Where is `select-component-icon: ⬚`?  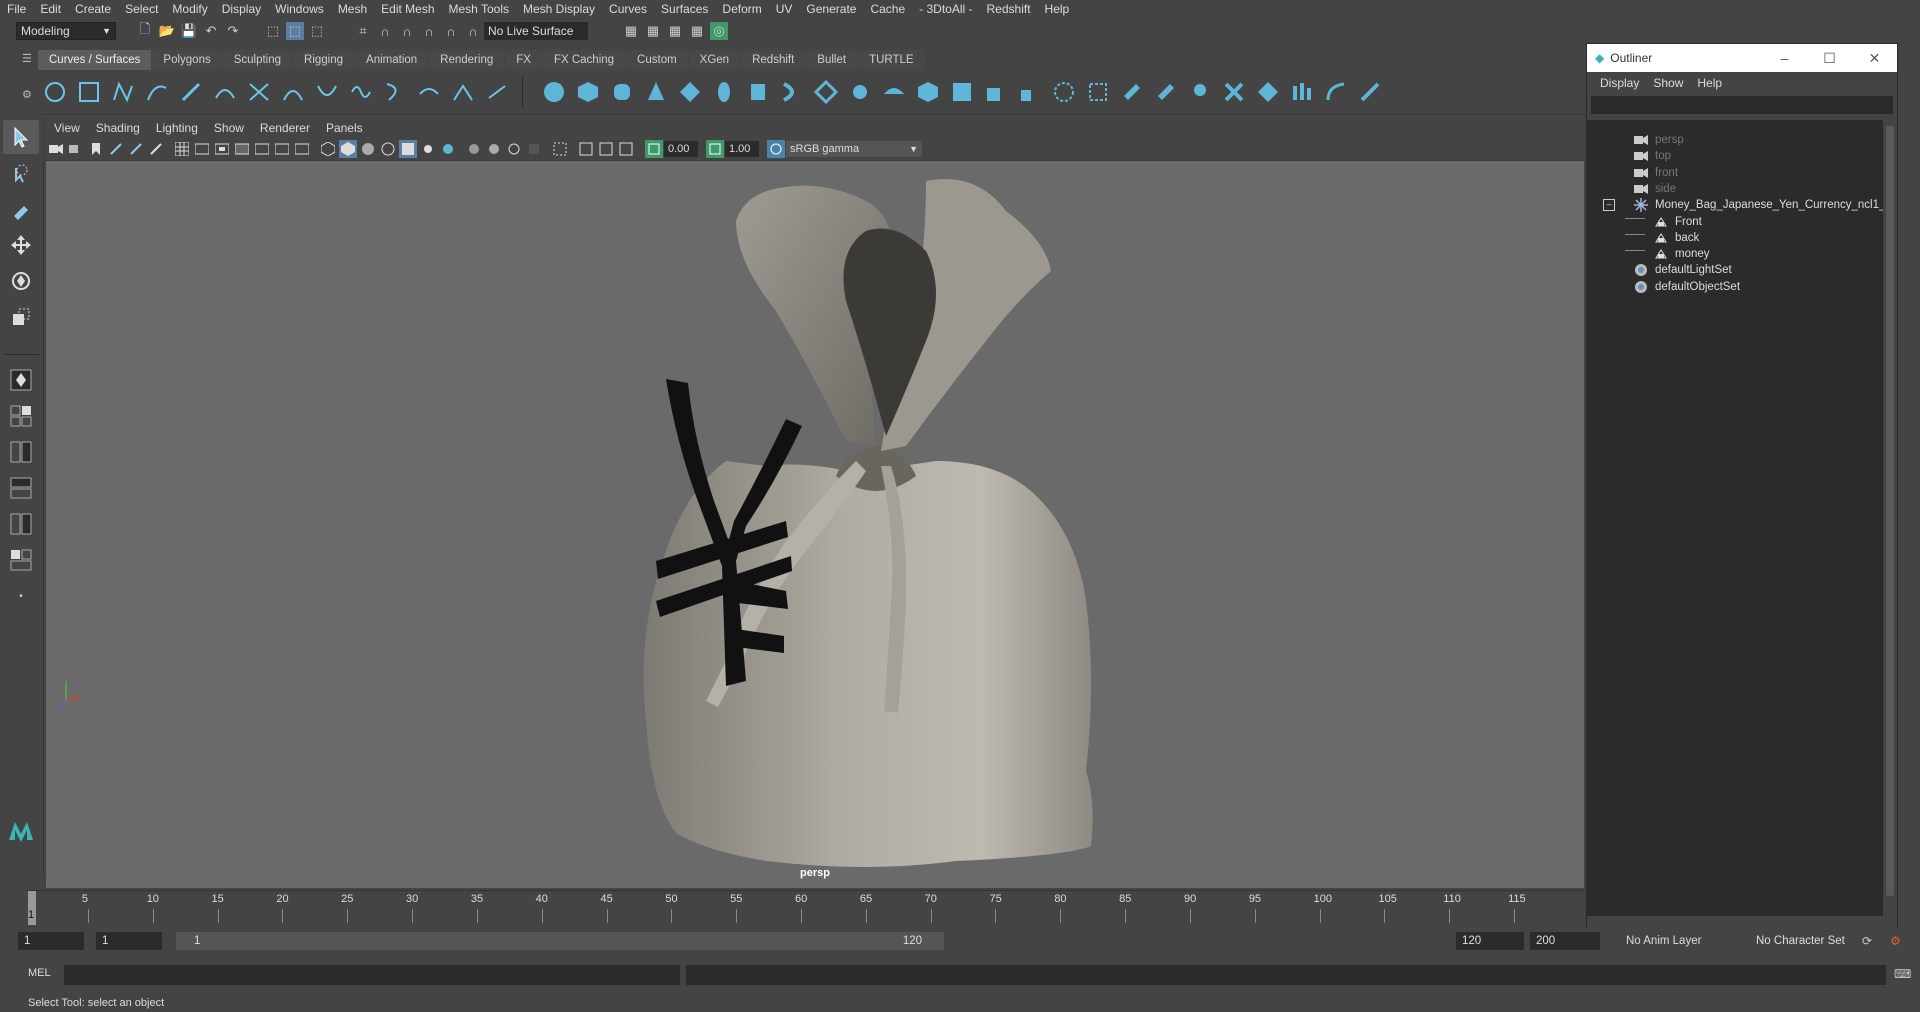 select-component-icon: ⬚ is located at coordinates (317, 31).